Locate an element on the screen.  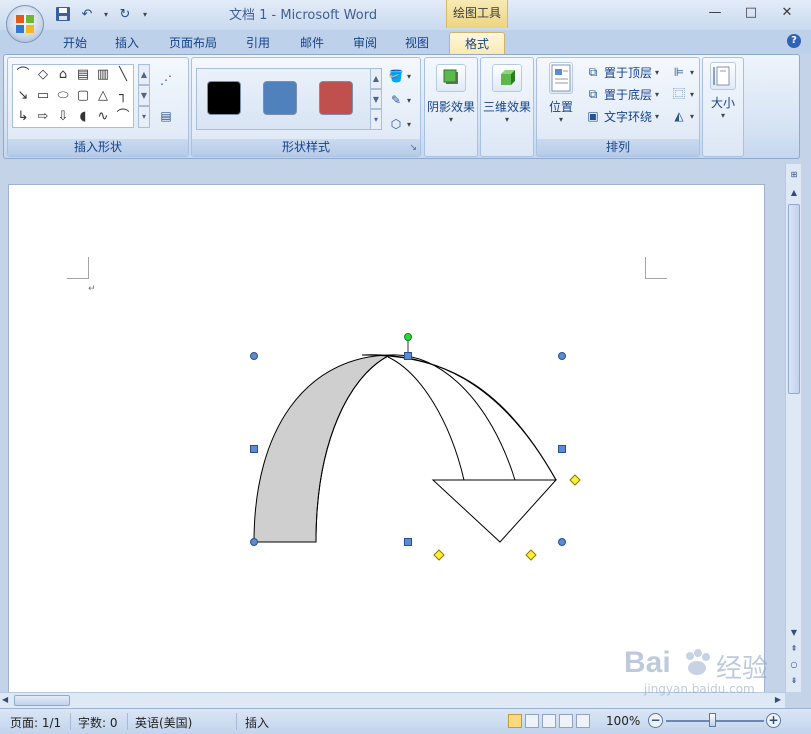
resize-handle-top-left is located at coordinates (254, 356).